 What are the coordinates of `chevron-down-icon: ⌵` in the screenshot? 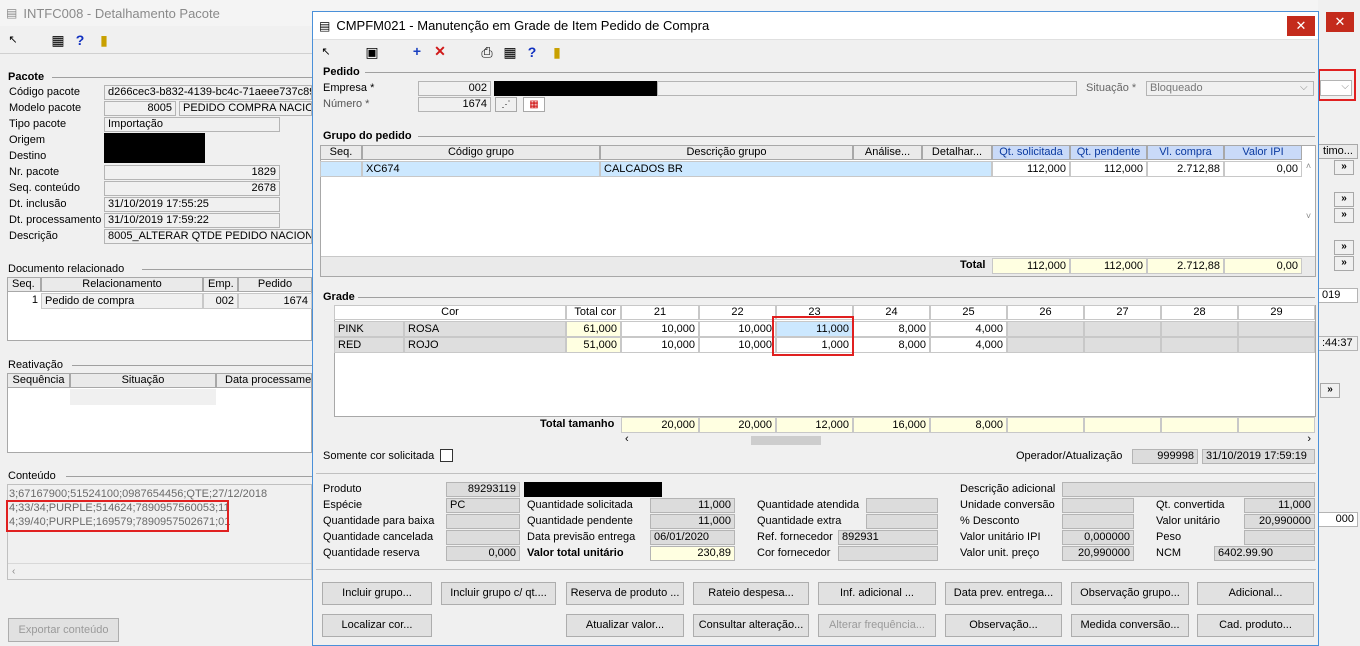 It's located at (1304, 87).